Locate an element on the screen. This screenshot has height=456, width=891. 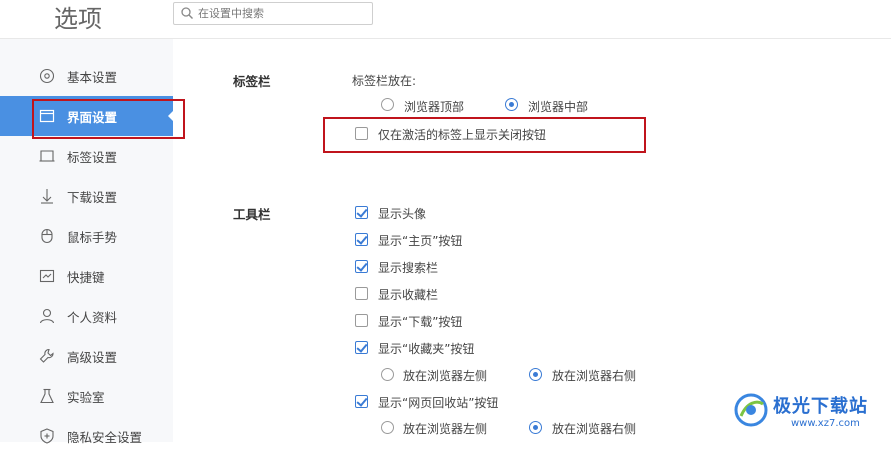
highlight-box-sidebar is located at coordinates (108, 119).